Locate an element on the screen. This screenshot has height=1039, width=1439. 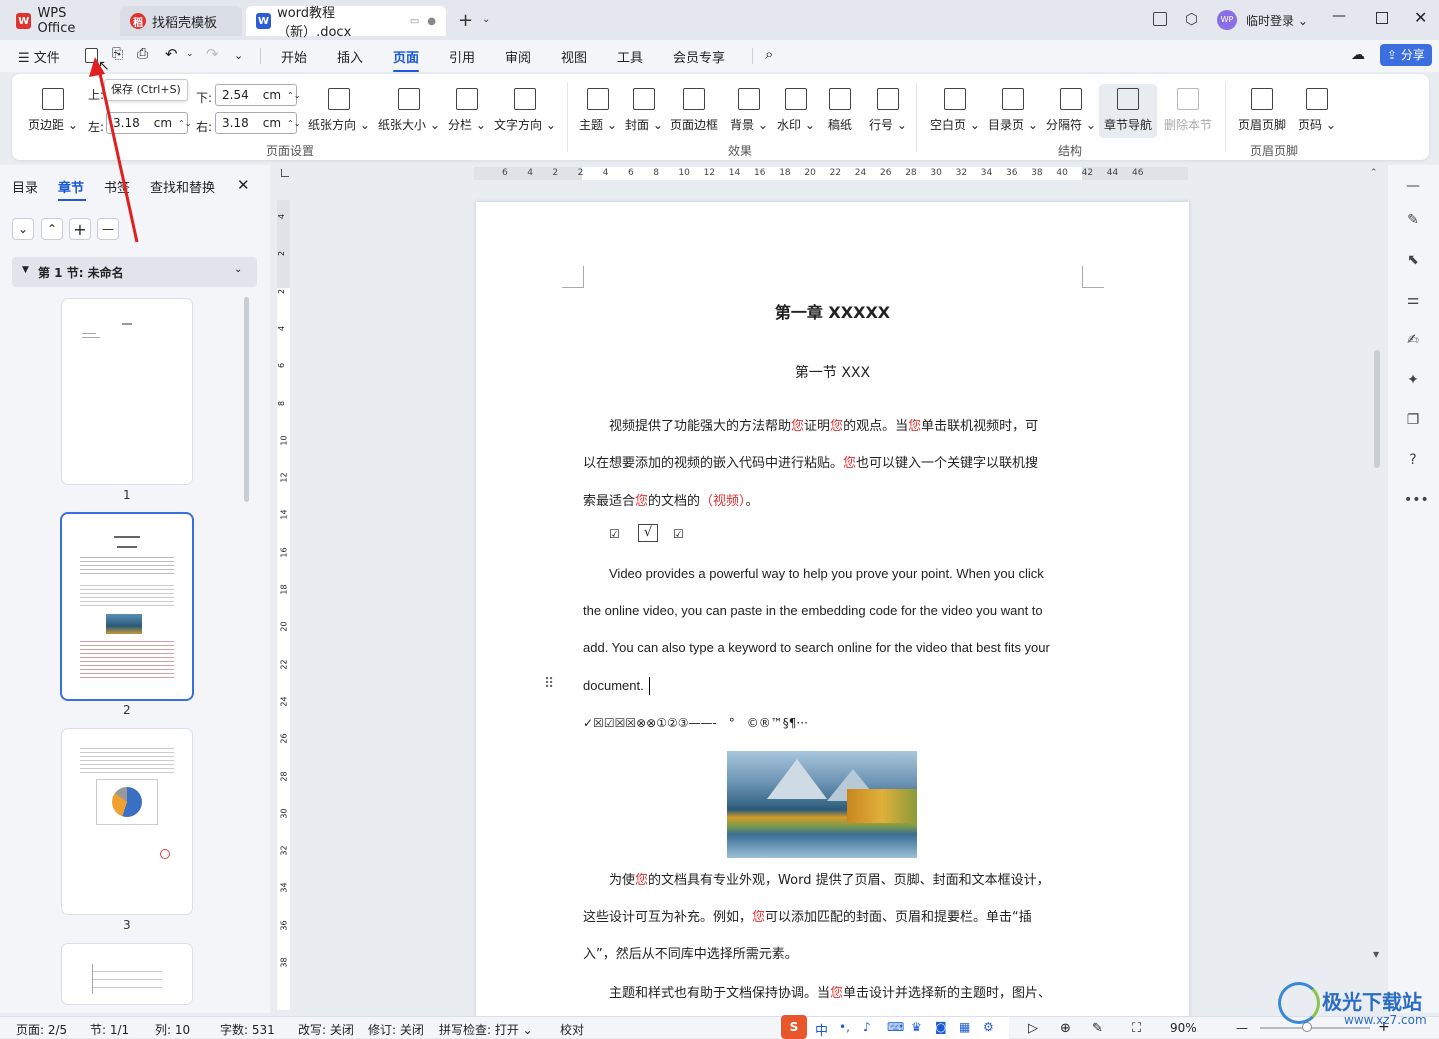
theme-button: 主题 ⌄ is located at coordinates (598, 110).